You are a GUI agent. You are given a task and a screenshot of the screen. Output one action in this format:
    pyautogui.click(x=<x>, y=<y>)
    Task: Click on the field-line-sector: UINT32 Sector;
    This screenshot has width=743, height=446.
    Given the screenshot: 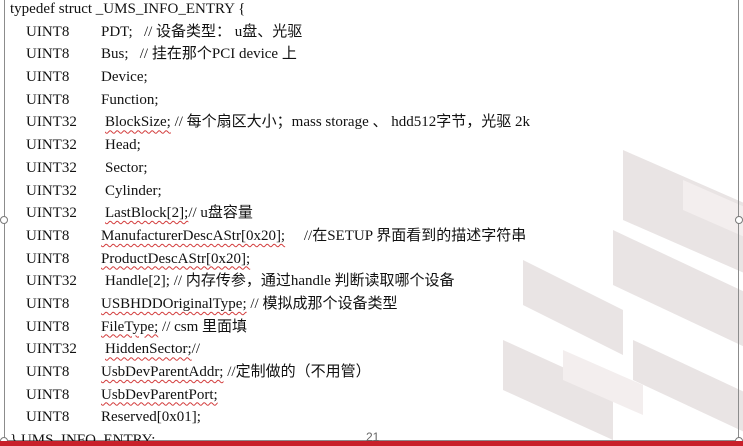 What is the action you would take?
    pyautogui.click(x=370, y=168)
    